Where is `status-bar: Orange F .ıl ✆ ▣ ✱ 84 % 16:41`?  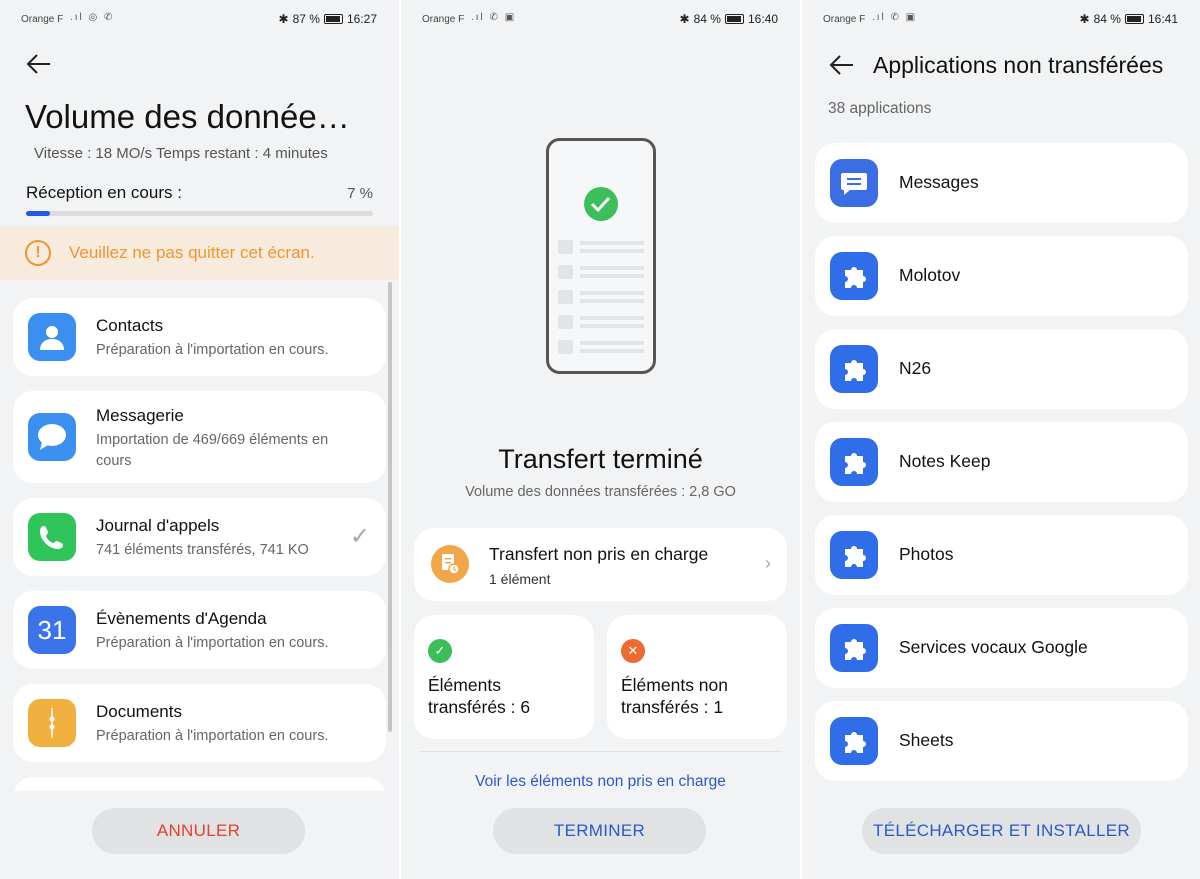 status-bar: Orange F .ıl ✆ ▣ ✱ 84 % 16:41 is located at coordinates (1001, 20).